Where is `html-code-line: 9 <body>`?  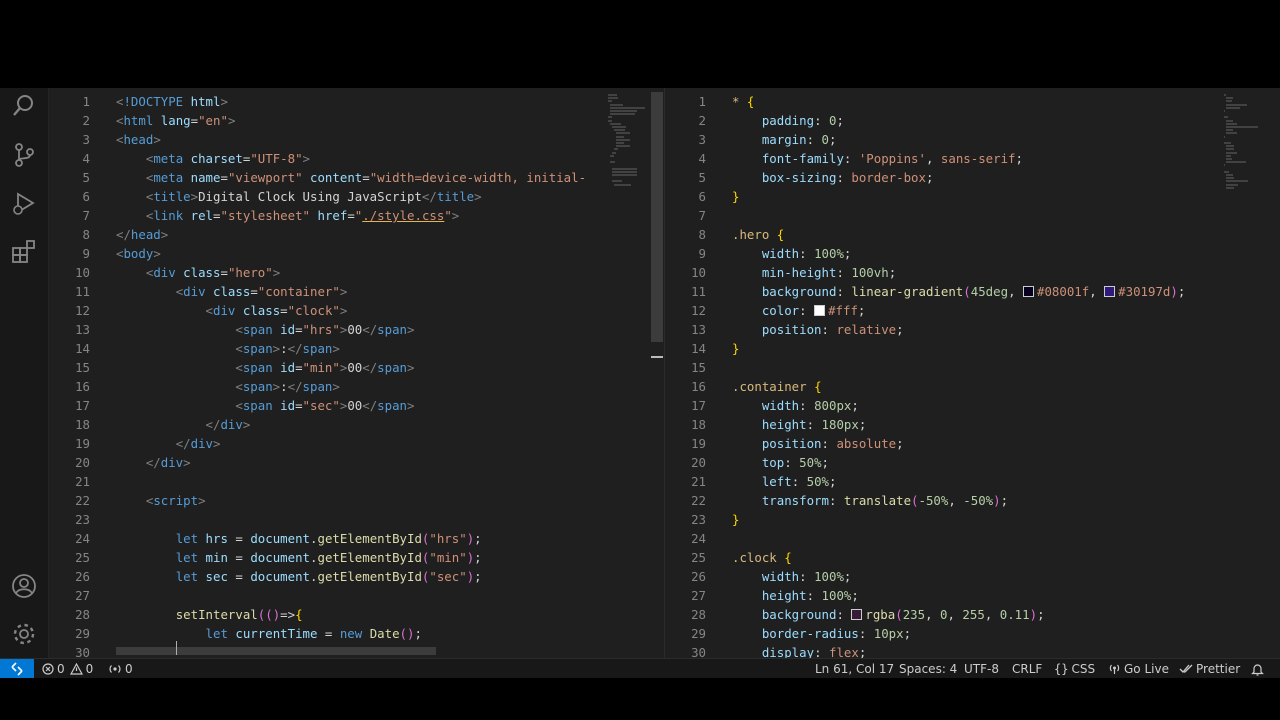 html-code-line: 9 <body> is located at coordinates (356, 253).